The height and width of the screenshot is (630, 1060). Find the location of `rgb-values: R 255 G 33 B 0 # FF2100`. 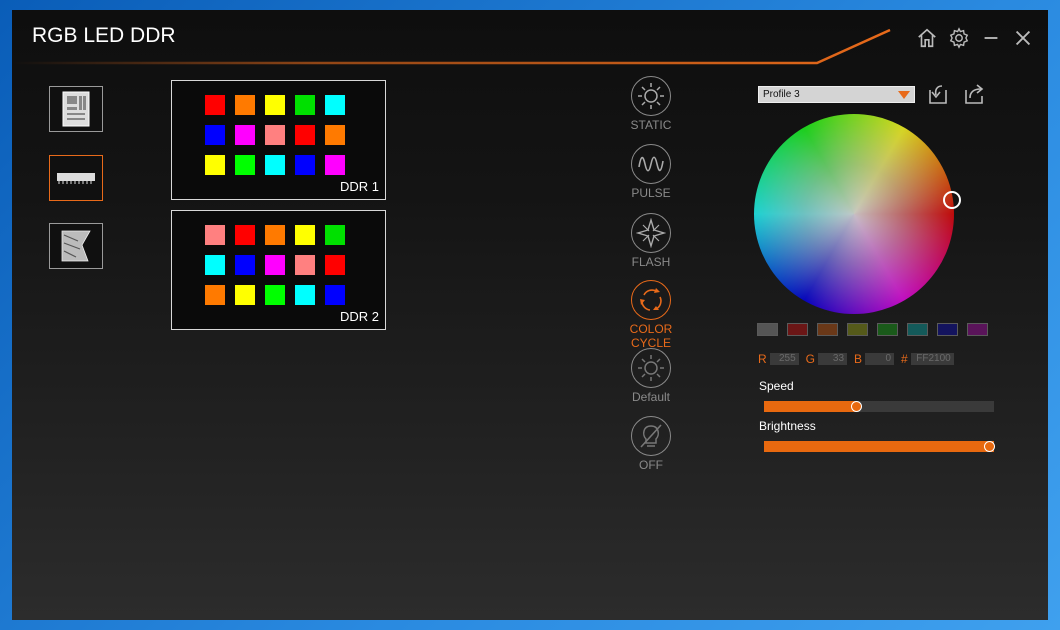

rgb-values: R 255 G 33 B 0 # FF2100 is located at coordinates (856, 359).